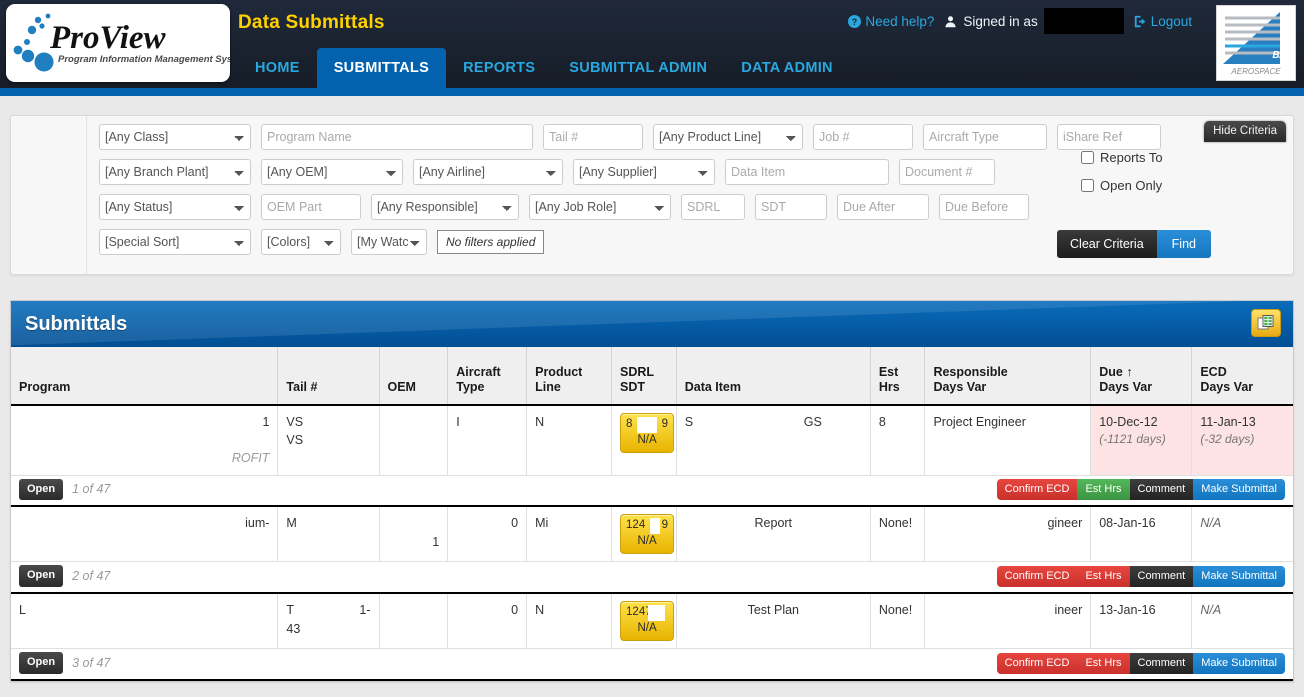  I want to click on sdrl-badge: 124700 N/A, so click(647, 621).